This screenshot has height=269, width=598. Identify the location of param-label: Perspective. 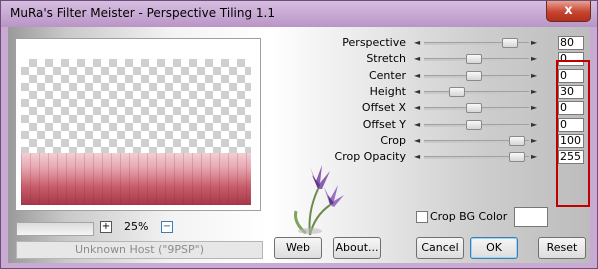
(374, 42).